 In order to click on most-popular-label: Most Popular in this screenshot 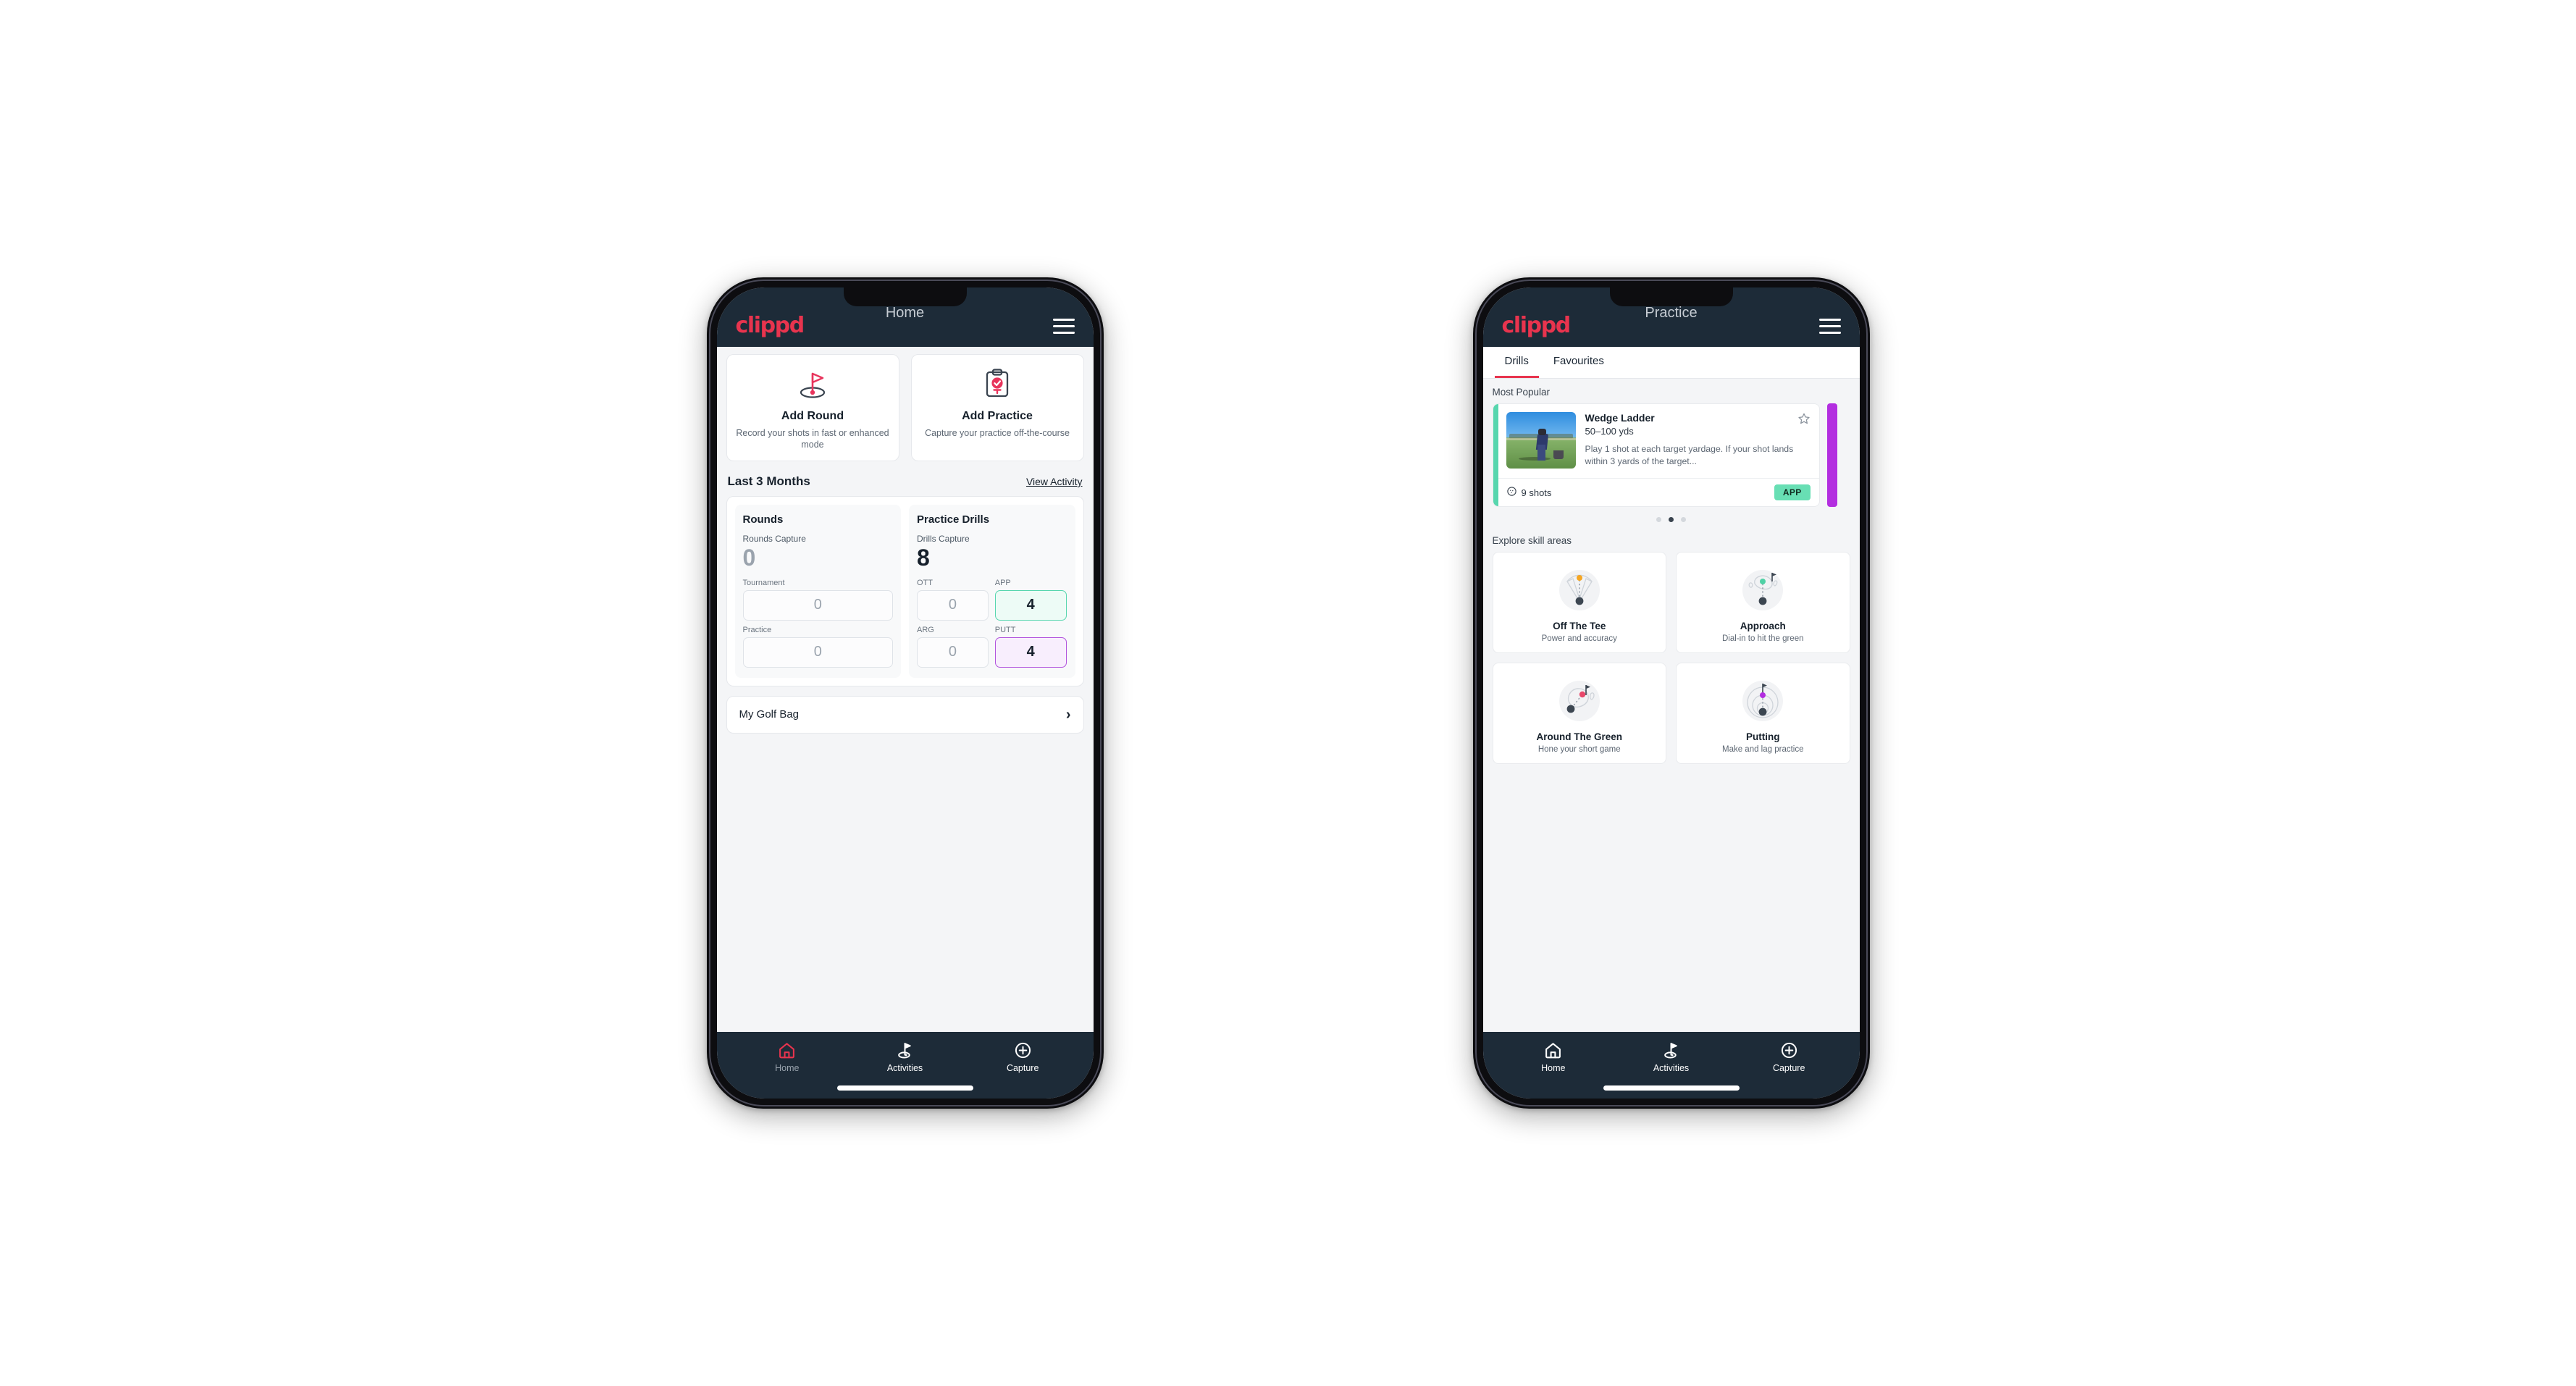, I will do `click(1521, 392)`.